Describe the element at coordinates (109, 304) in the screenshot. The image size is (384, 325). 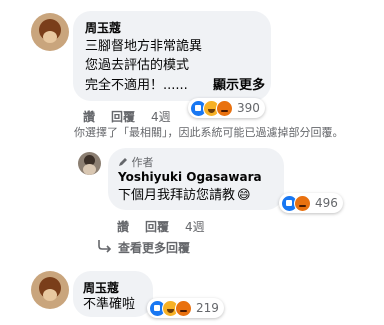
I see `comment-text: 不準確啦` at that location.